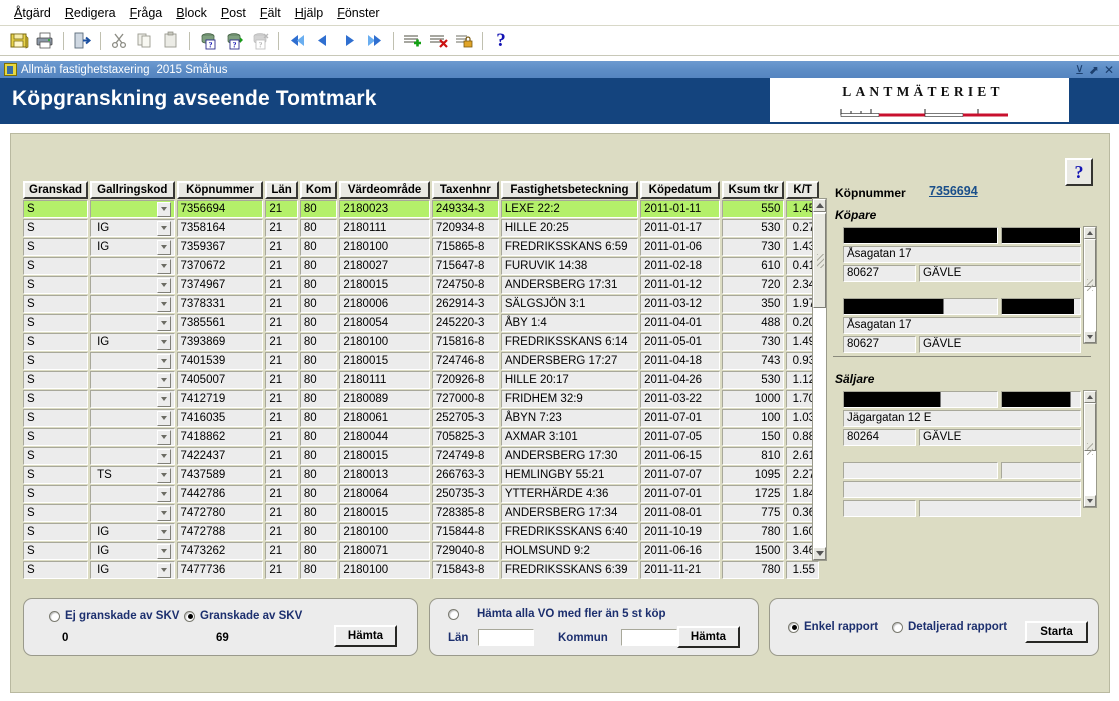  What do you see at coordinates (384, 323) in the screenshot?
I see `cell-vardeomrade: 2180054` at bounding box center [384, 323].